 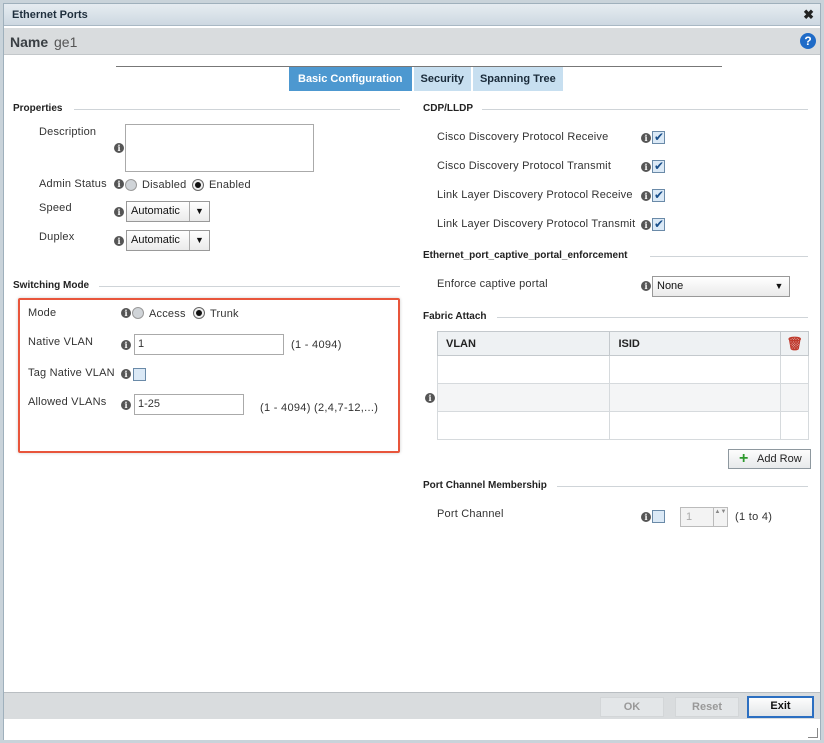 I want to click on cdp-lldp-section-title: CDP/LLDP, so click(x=448, y=108).